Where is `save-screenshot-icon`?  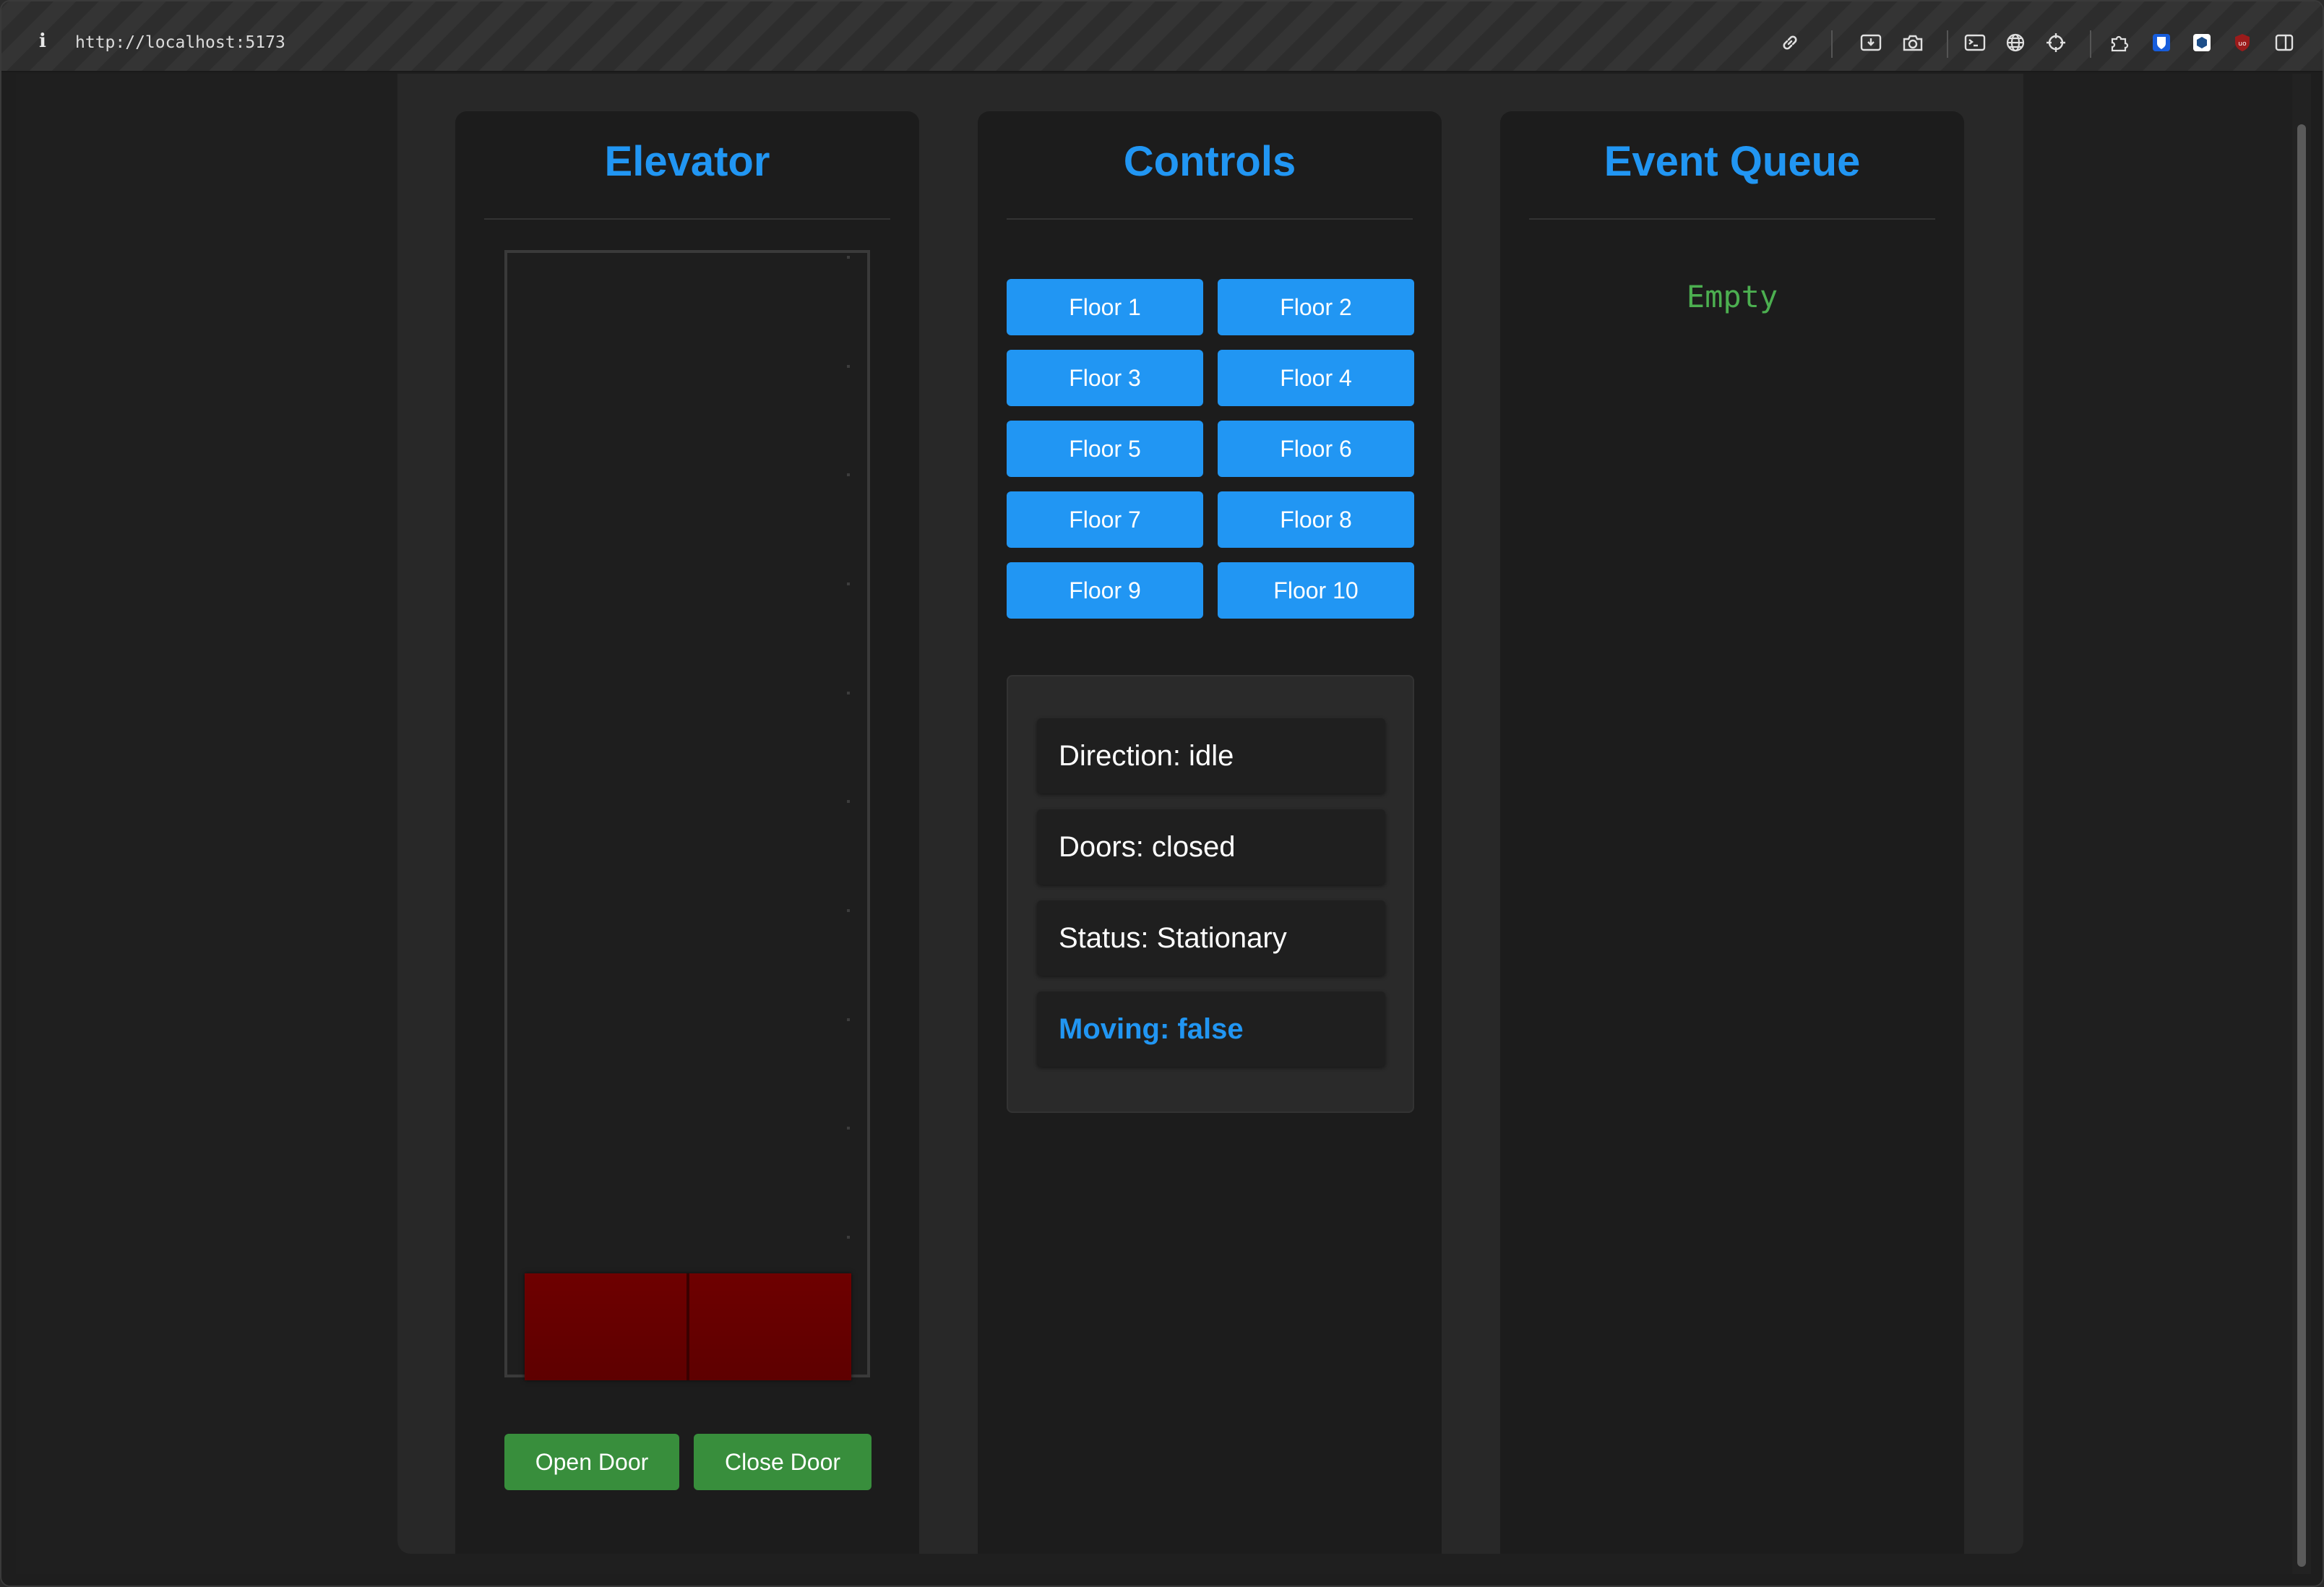
save-screenshot-icon is located at coordinates (1871, 42).